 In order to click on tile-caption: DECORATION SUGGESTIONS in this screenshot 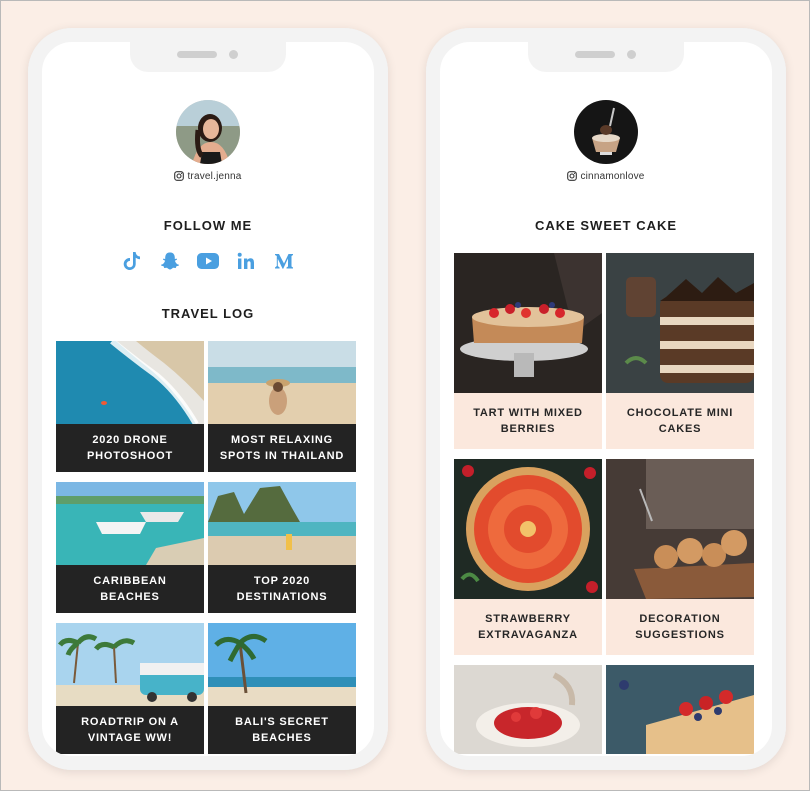, I will do `click(680, 627)`.